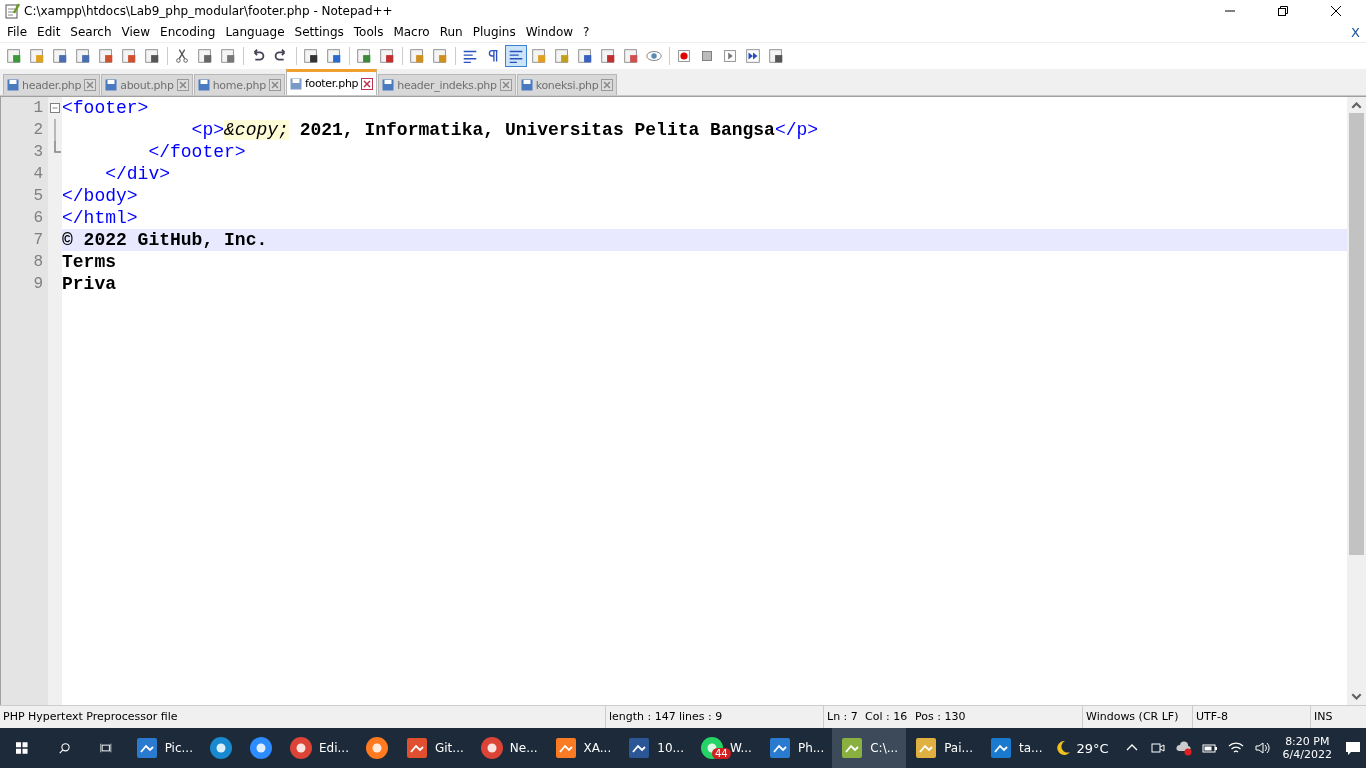  Describe the element at coordinates (38, 240) in the screenshot. I see `line-number: 7` at that location.